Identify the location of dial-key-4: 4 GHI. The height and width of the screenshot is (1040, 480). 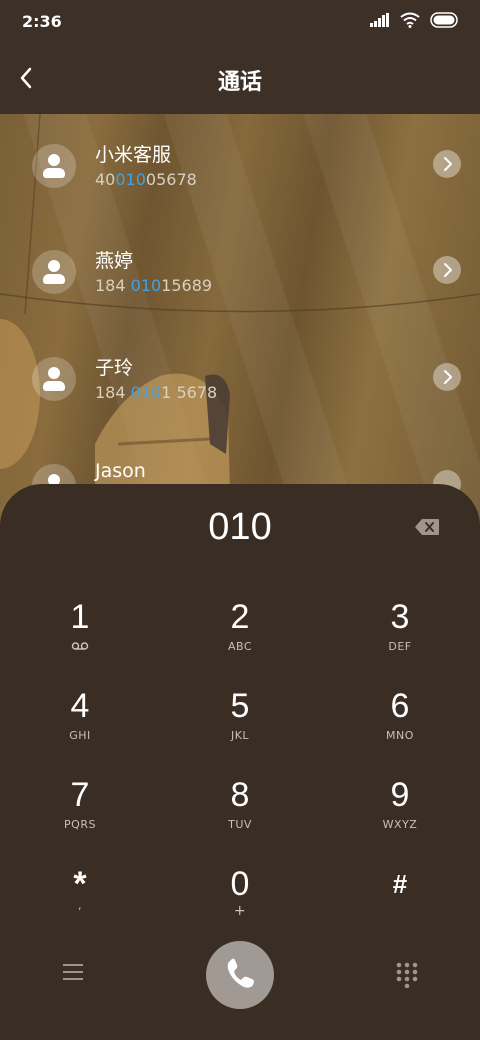
(80, 727).